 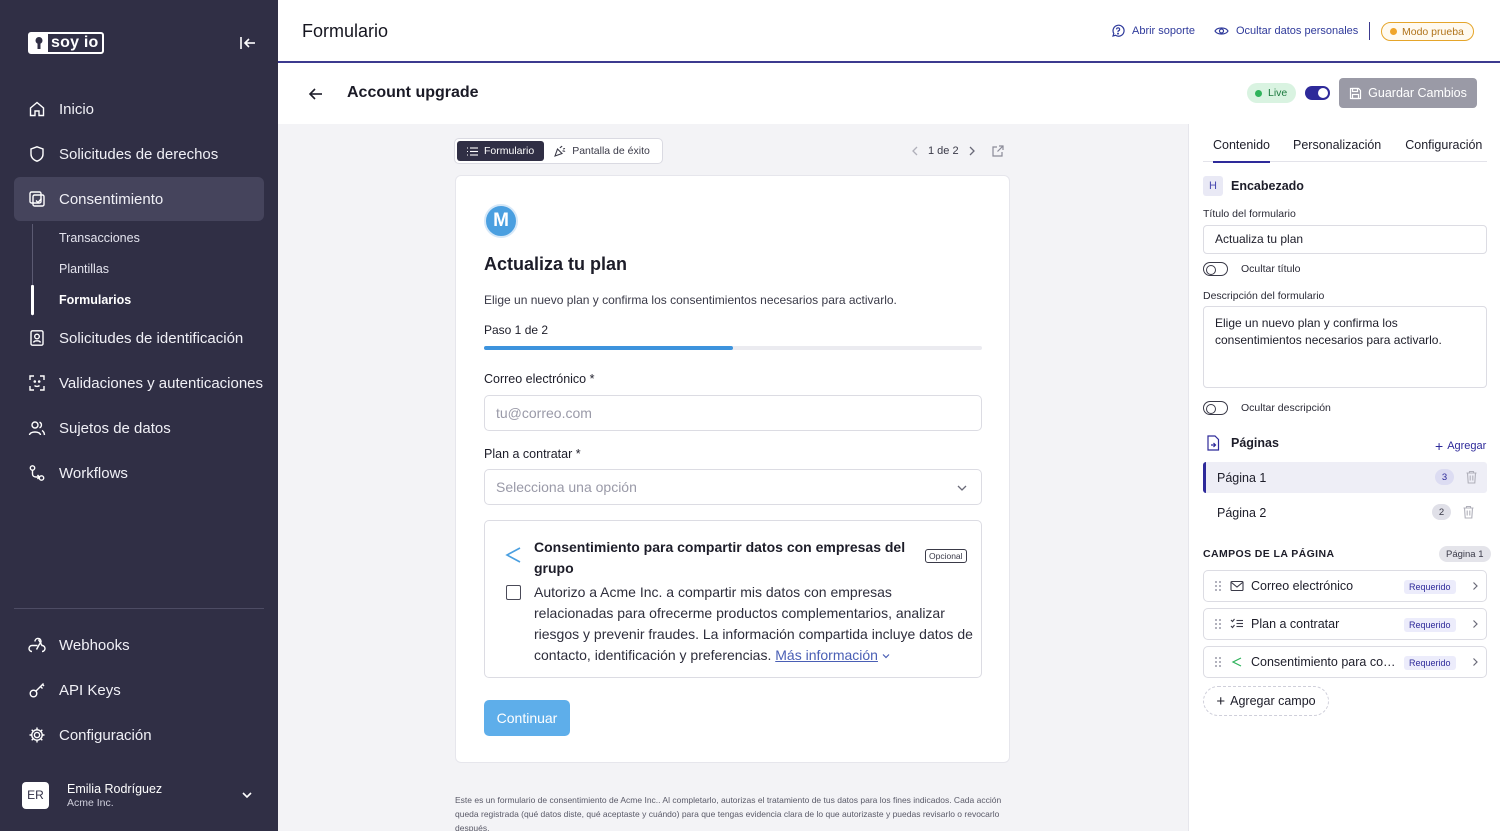 What do you see at coordinates (516, 330) in the screenshot?
I see `step-label: Paso 1 de 2` at bounding box center [516, 330].